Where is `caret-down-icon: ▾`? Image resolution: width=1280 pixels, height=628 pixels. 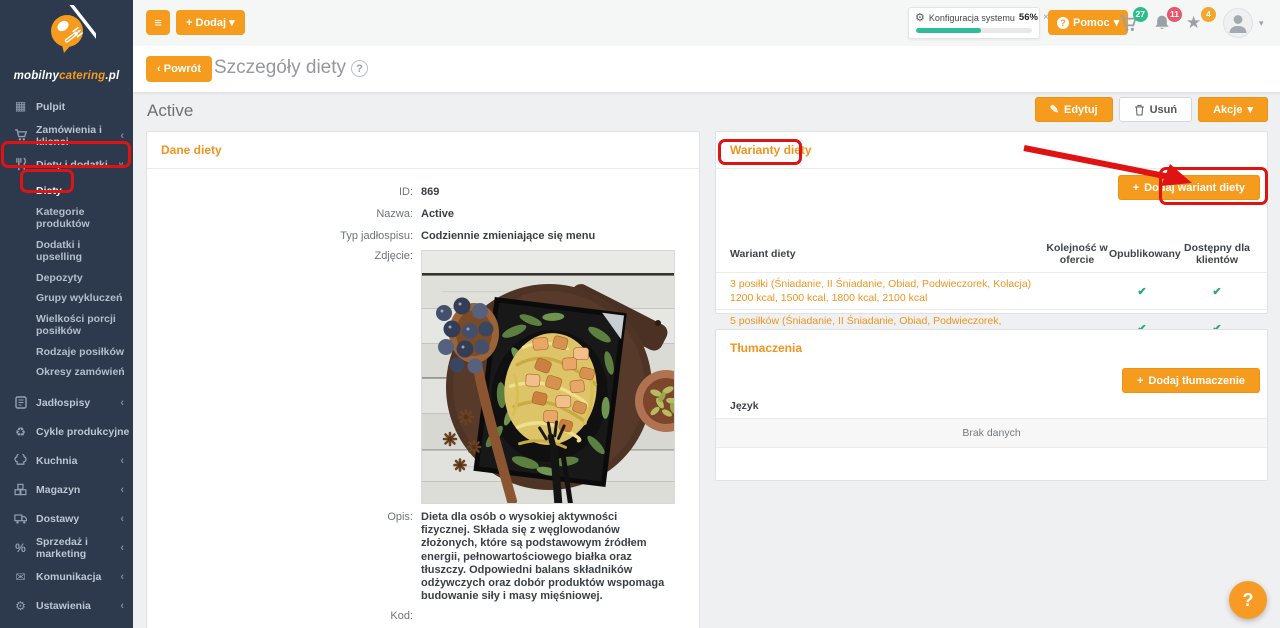
caret-down-icon: ▾ is located at coordinates (1250, 110).